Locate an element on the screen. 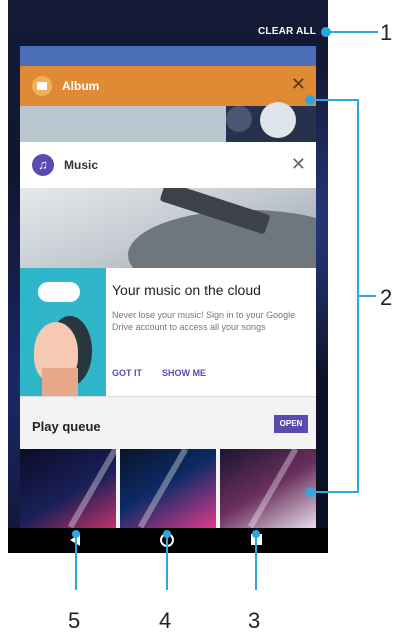 The height and width of the screenshot is (633, 398). callout-number-5: 5 is located at coordinates (74, 620).